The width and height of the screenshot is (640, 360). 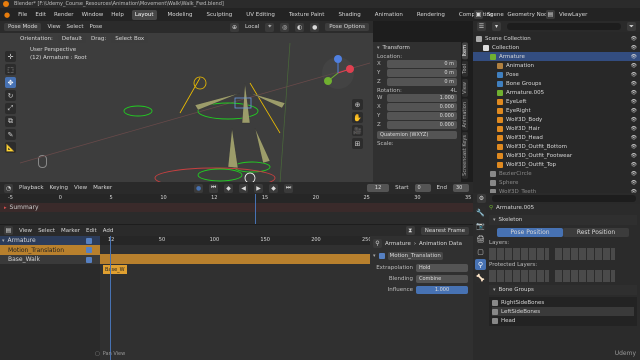 What do you see at coordinates (556, 38) in the screenshot?
I see `outliner-item: Scene Collection 👁` at bounding box center [556, 38].